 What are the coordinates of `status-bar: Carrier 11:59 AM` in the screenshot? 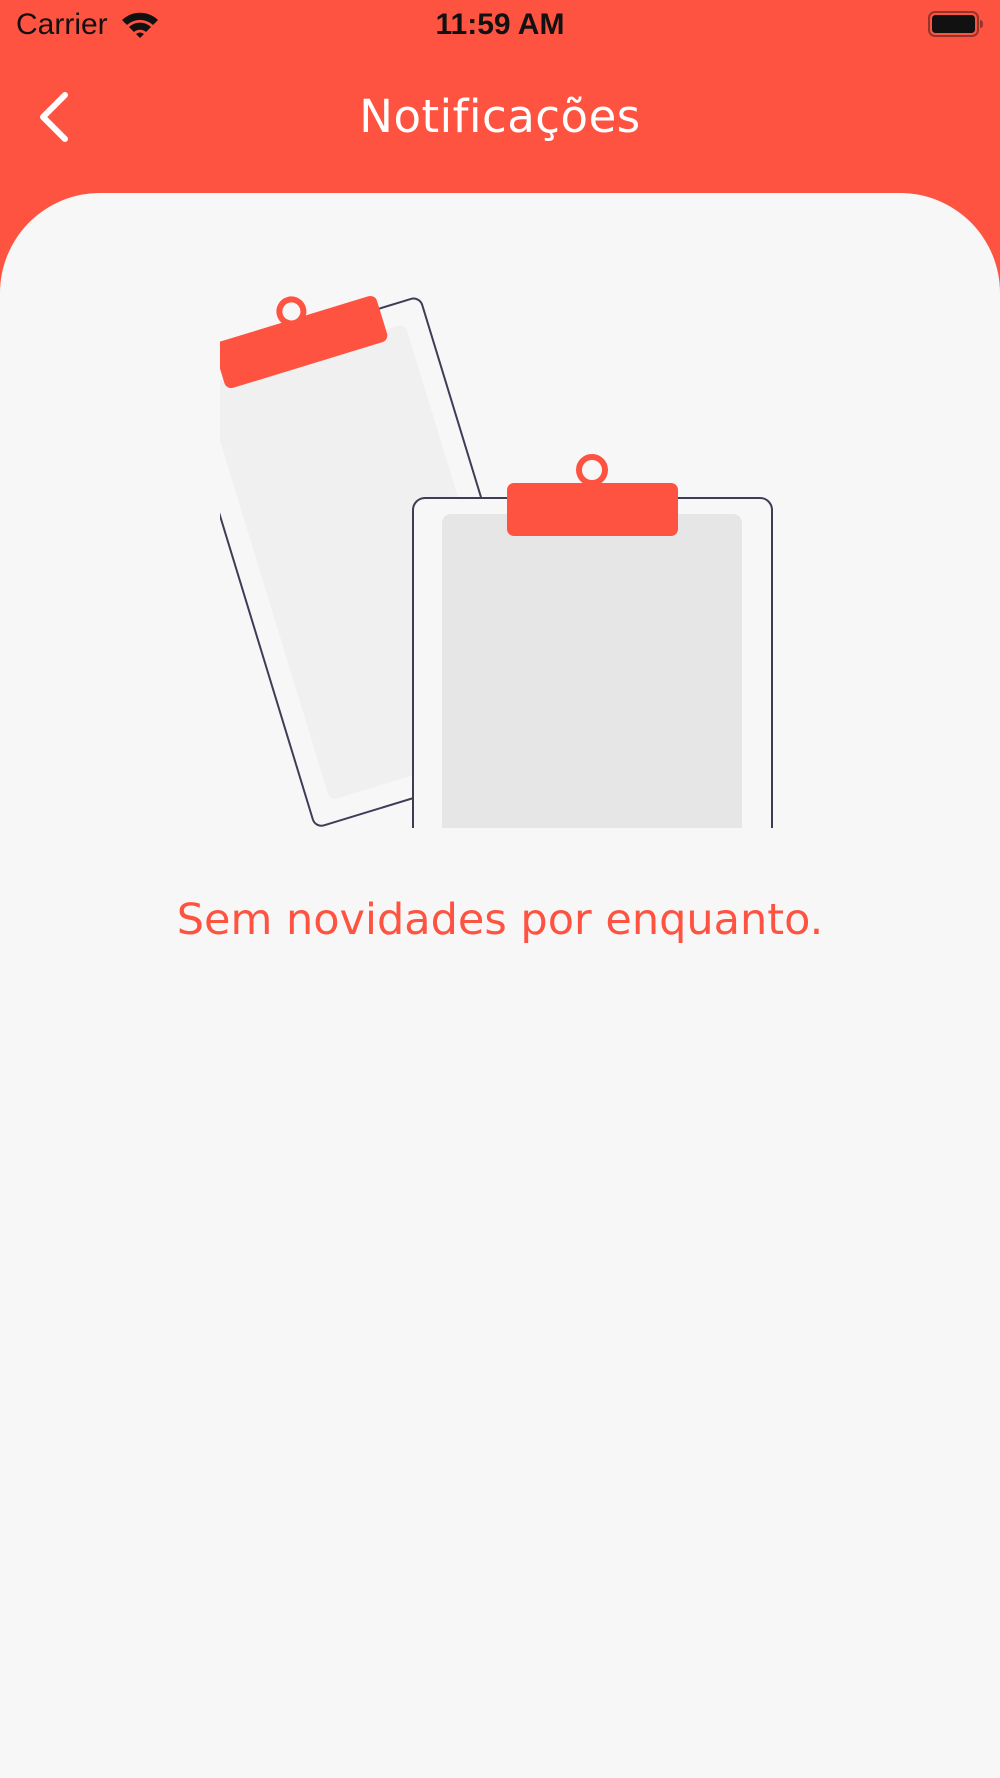 It's located at (500, 25).